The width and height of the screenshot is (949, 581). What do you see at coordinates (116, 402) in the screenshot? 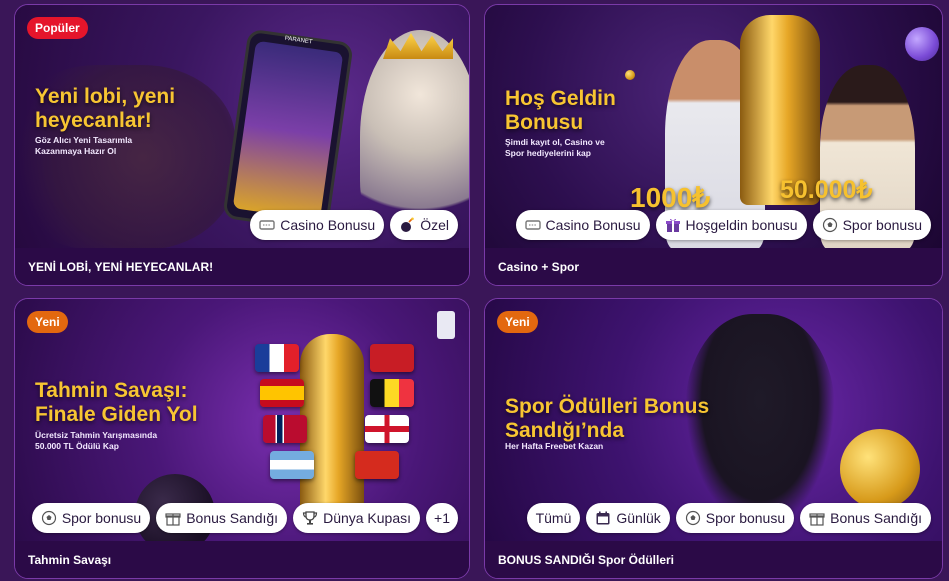
I see `banner-headline: Tahmin Savaşı: Finale Giden Yol` at bounding box center [116, 402].